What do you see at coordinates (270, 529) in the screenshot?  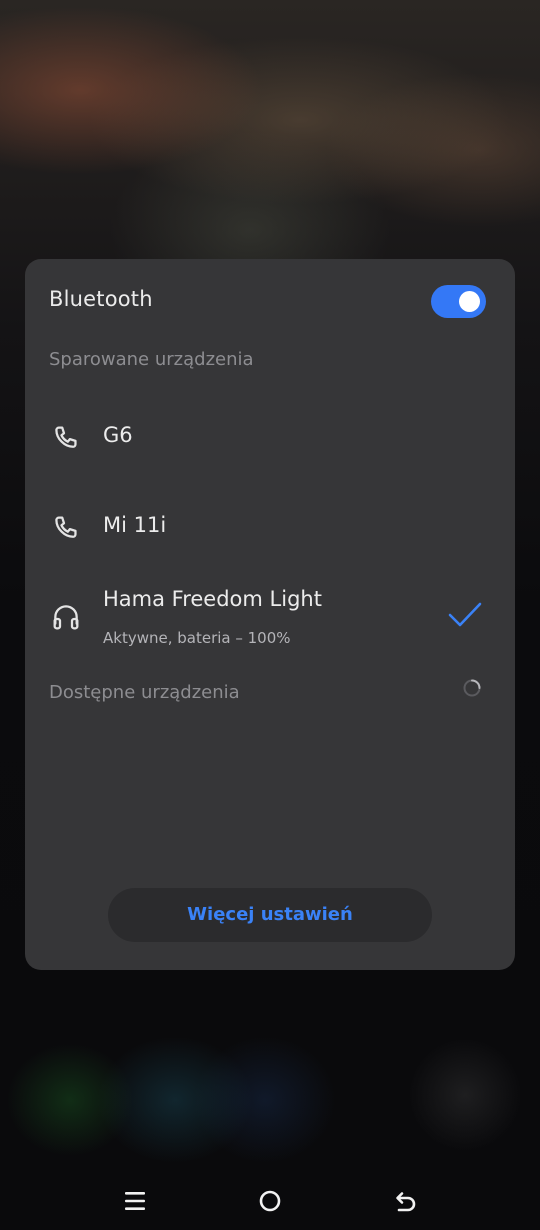 I see `device-item-mi-11i: Mi 11i` at bounding box center [270, 529].